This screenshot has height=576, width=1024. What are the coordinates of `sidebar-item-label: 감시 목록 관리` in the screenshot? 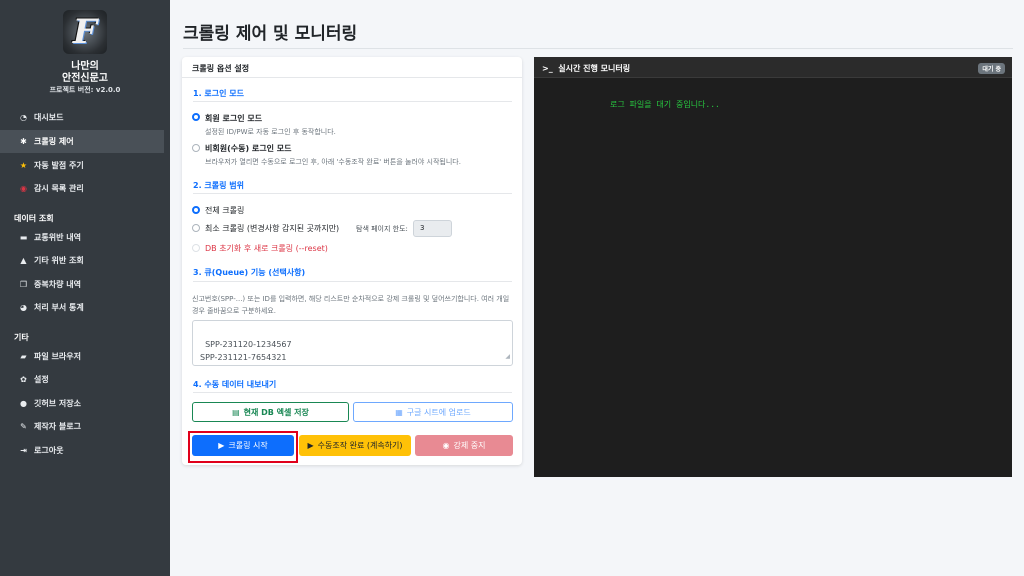 It's located at (59, 188).